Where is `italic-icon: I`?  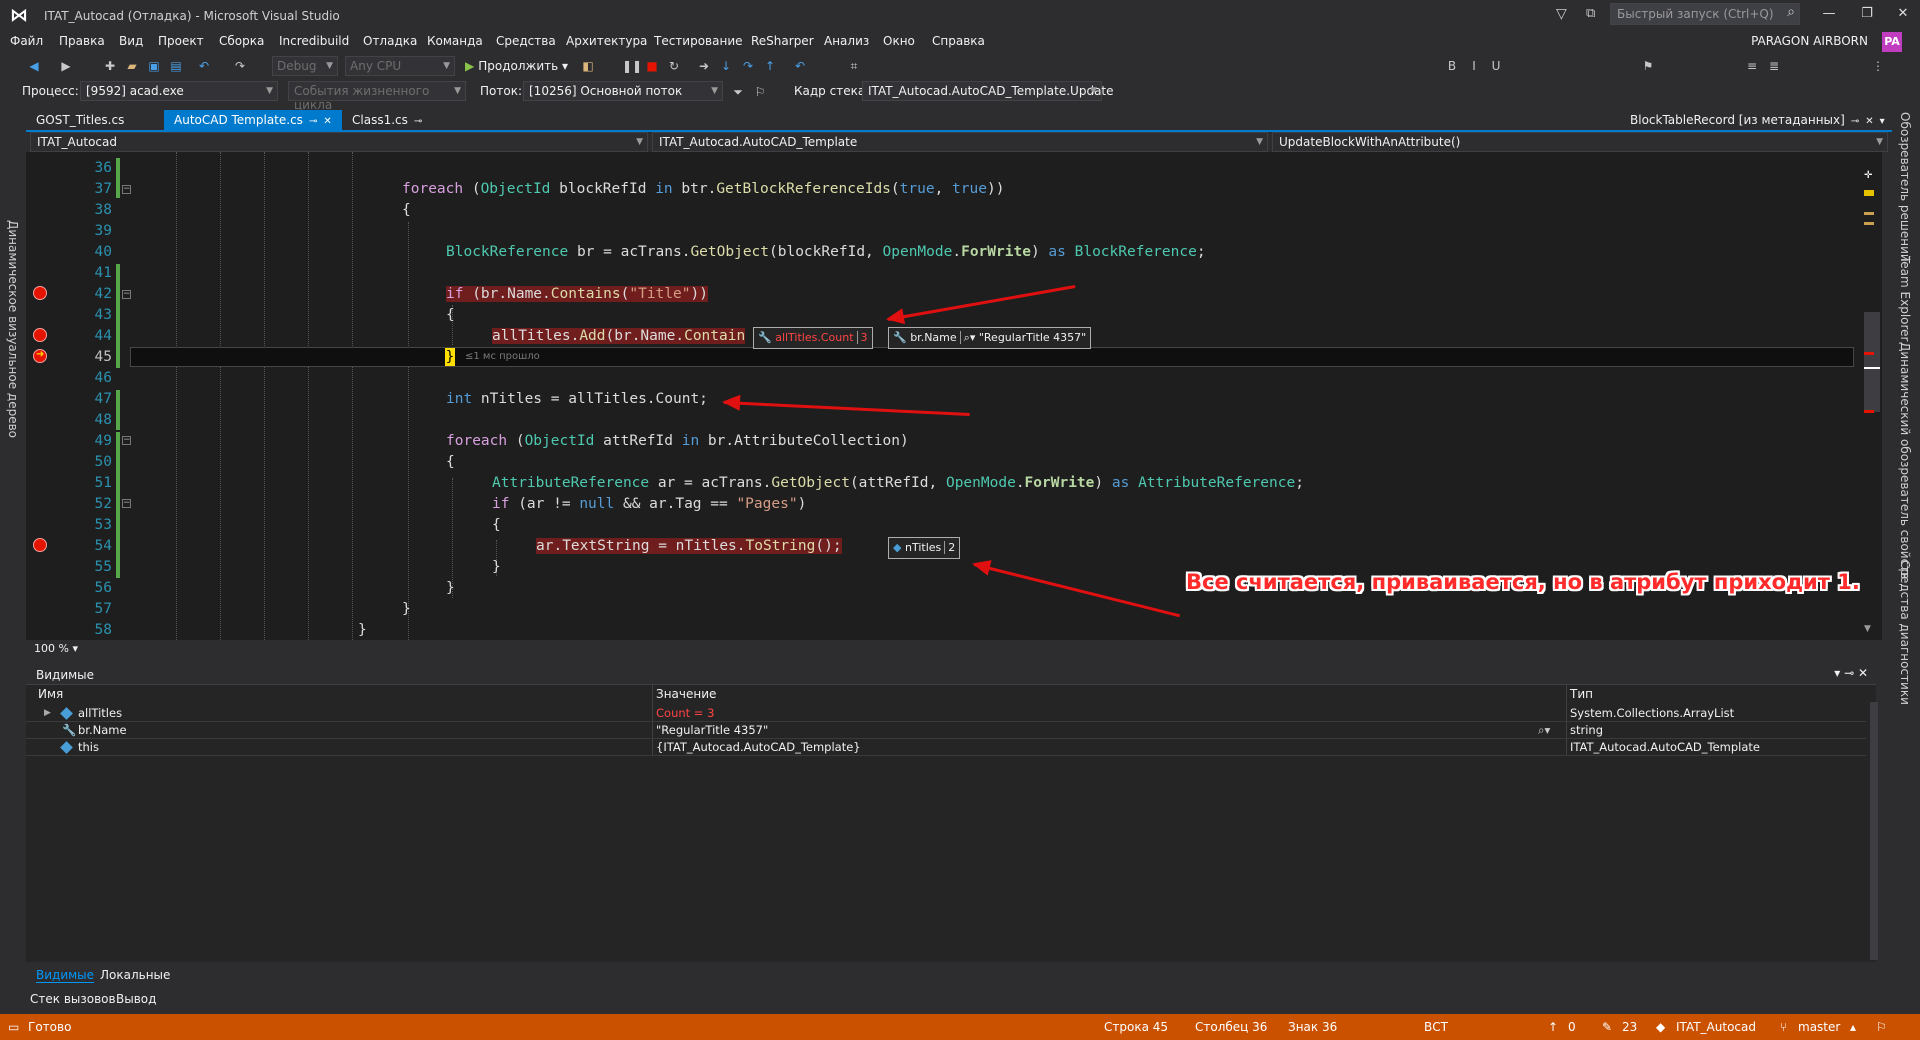 italic-icon: I is located at coordinates (1474, 66).